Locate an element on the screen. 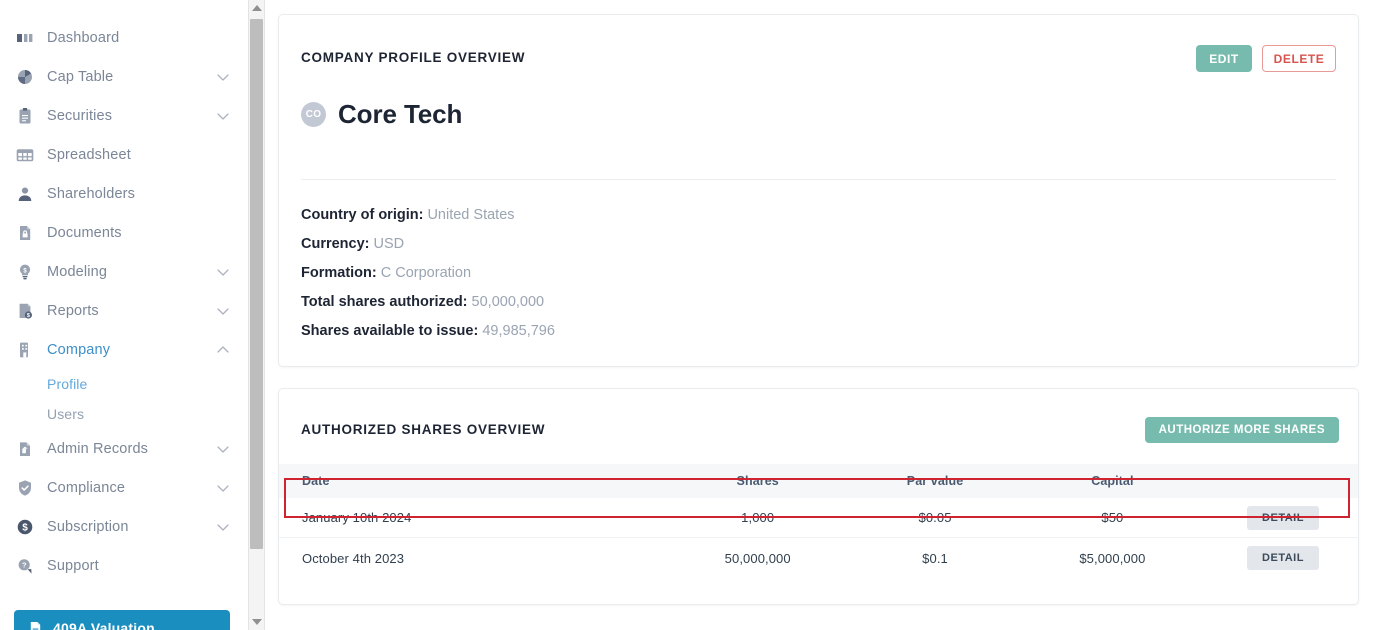  sidebar-item-support: ? Support is located at coordinates (124, 565).